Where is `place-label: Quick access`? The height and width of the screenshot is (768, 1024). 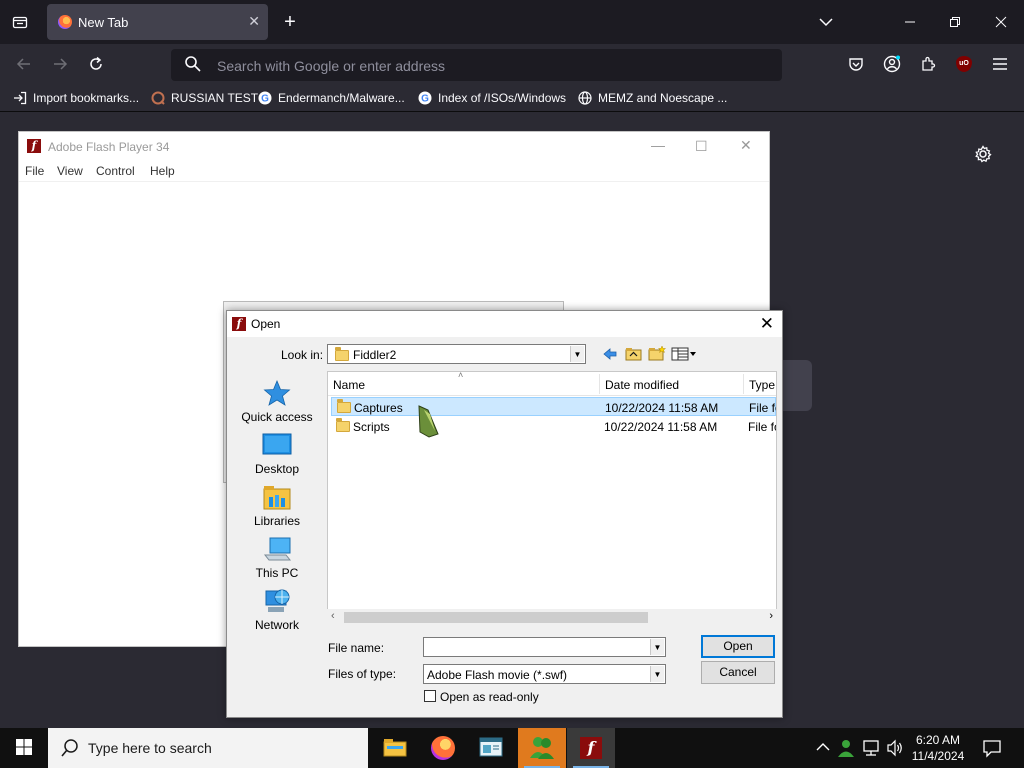
place-label: Quick access is located at coordinates (277, 417).